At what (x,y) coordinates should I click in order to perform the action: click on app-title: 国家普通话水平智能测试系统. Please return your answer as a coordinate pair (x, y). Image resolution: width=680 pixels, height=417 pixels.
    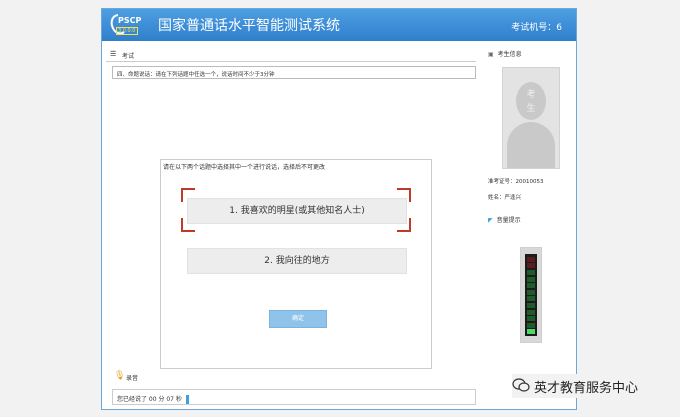
    Looking at the image, I should click on (249, 26).